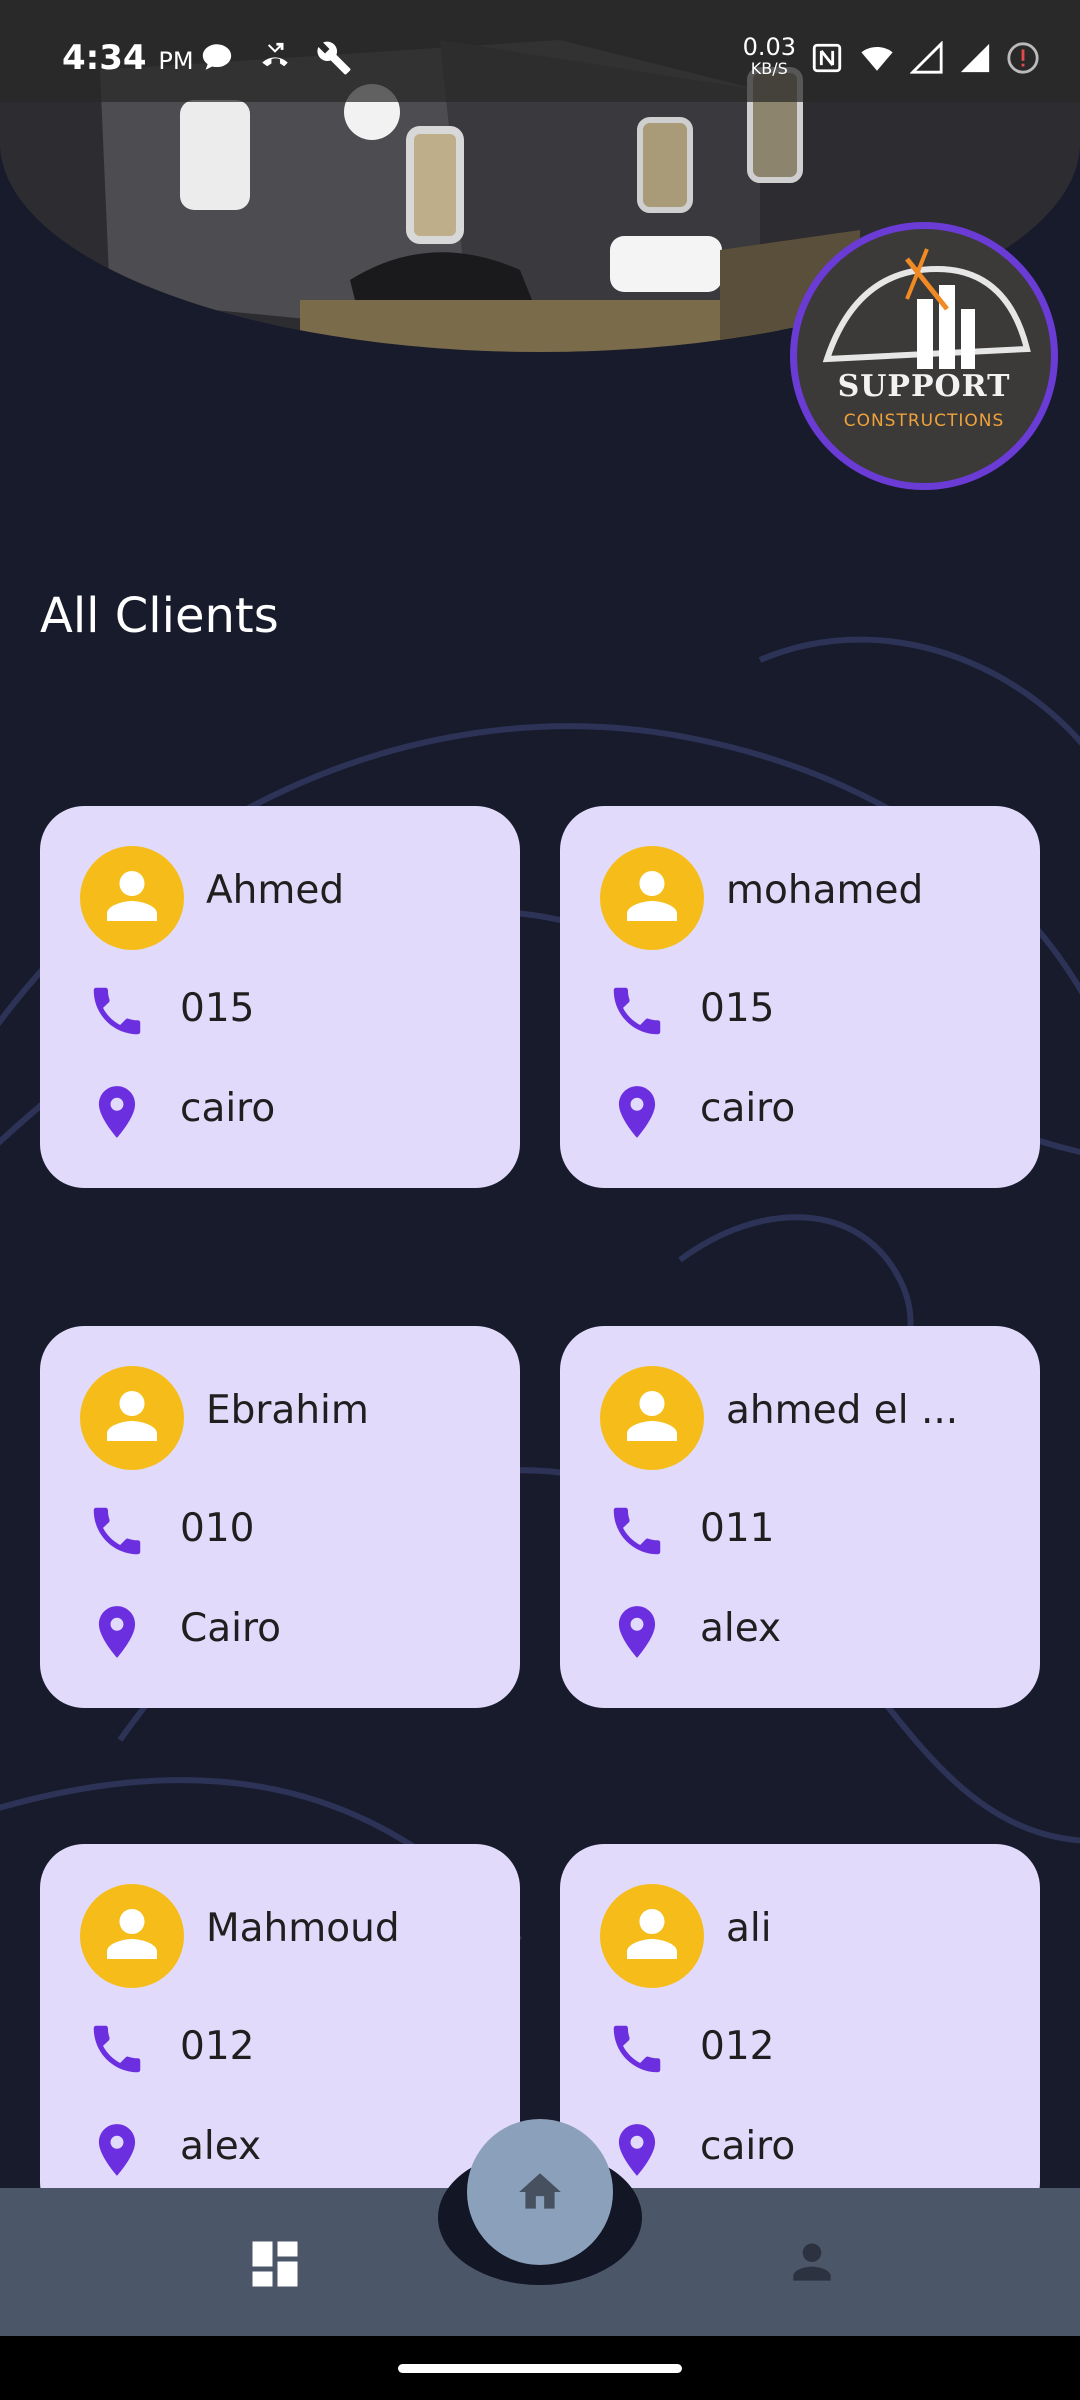 The image size is (1080, 2400). I want to click on client-card: Ahmed 015 cairo, so click(280, 997).